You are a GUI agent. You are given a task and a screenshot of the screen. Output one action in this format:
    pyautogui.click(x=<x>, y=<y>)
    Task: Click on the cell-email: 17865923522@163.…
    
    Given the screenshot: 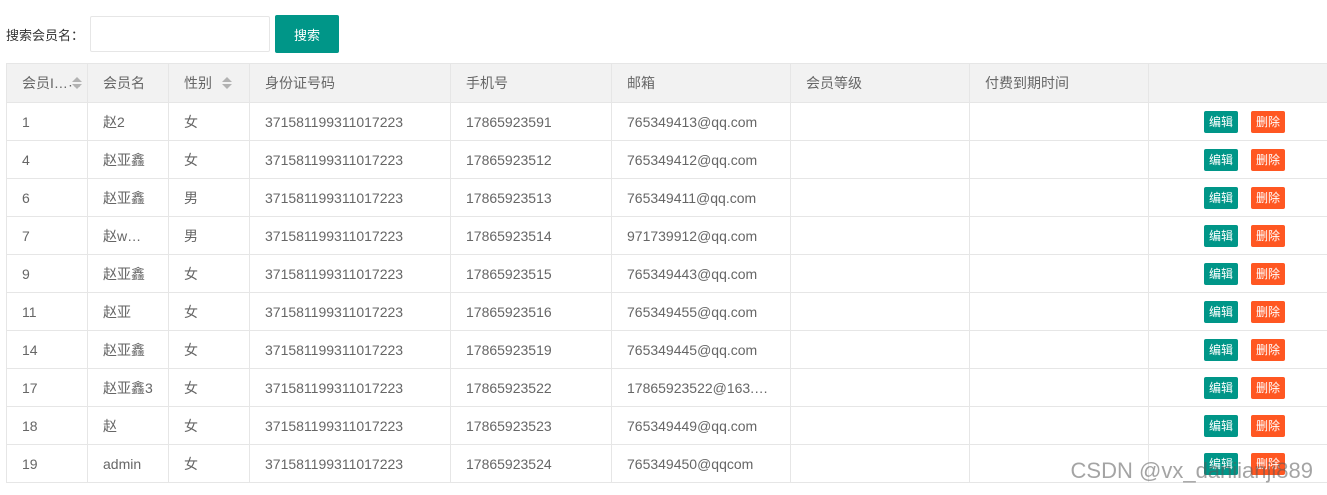 What is the action you would take?
    pyautogui.click(x=701, y=387)
    